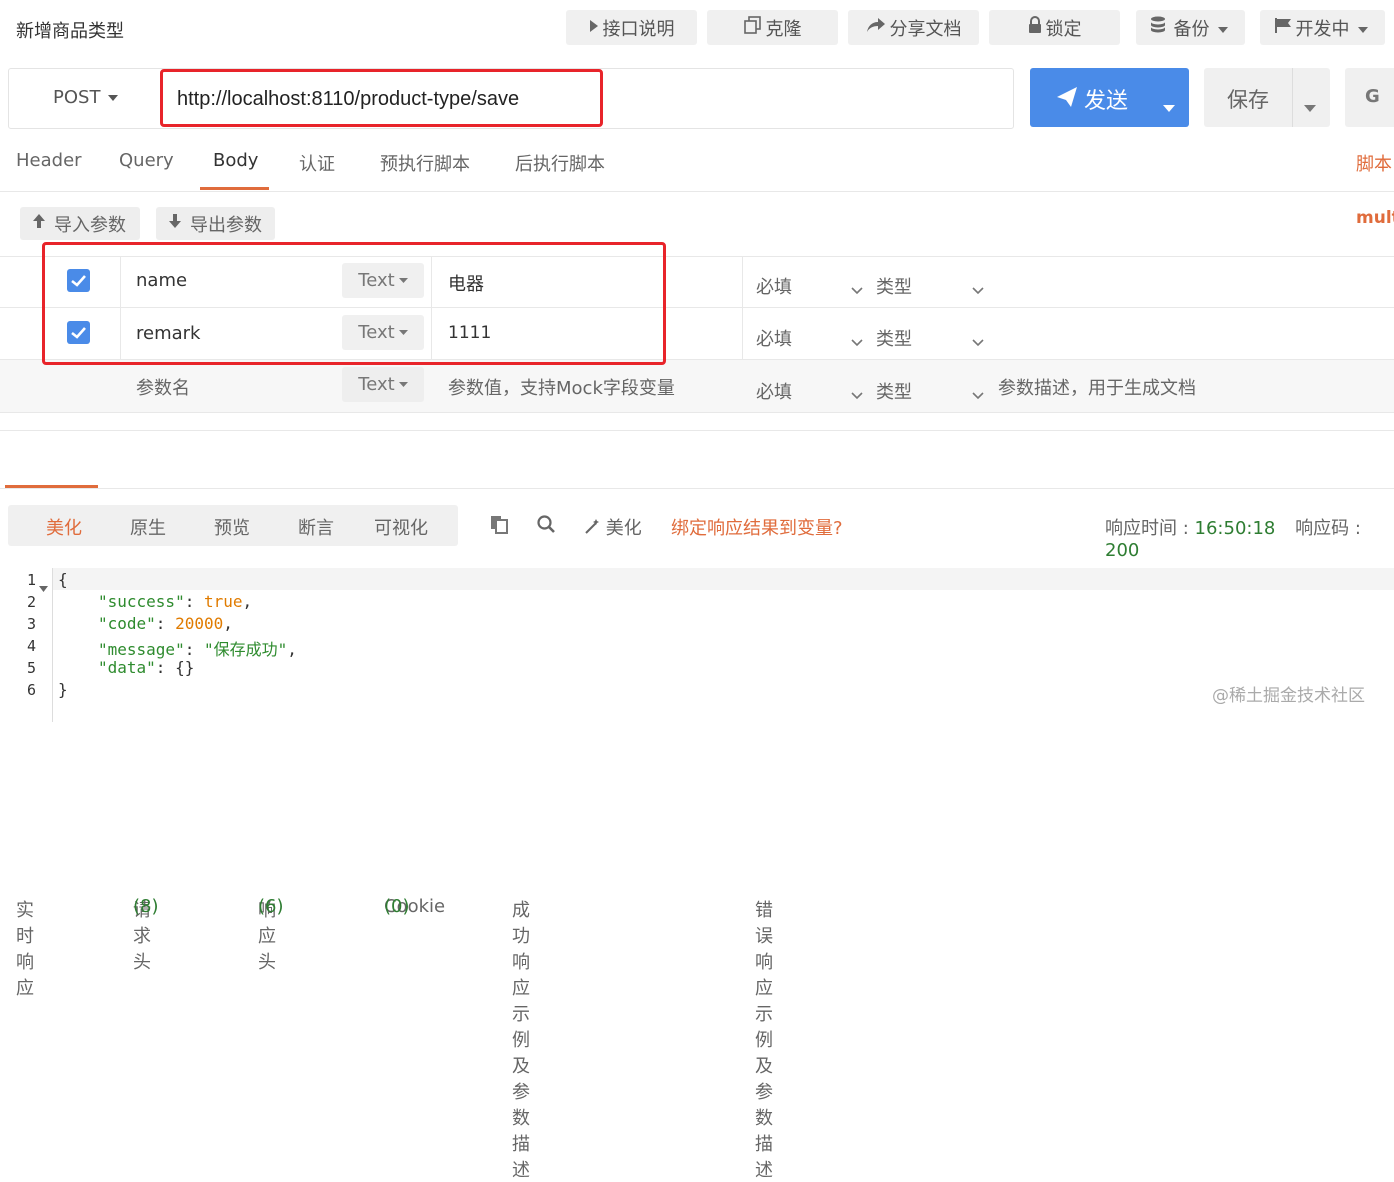 The width and height of the screenshot is (1394, 1182). What do you see at coordinates (596, 27) in the screenshot?
I see `play-icon` at bounding box center [596, 27].